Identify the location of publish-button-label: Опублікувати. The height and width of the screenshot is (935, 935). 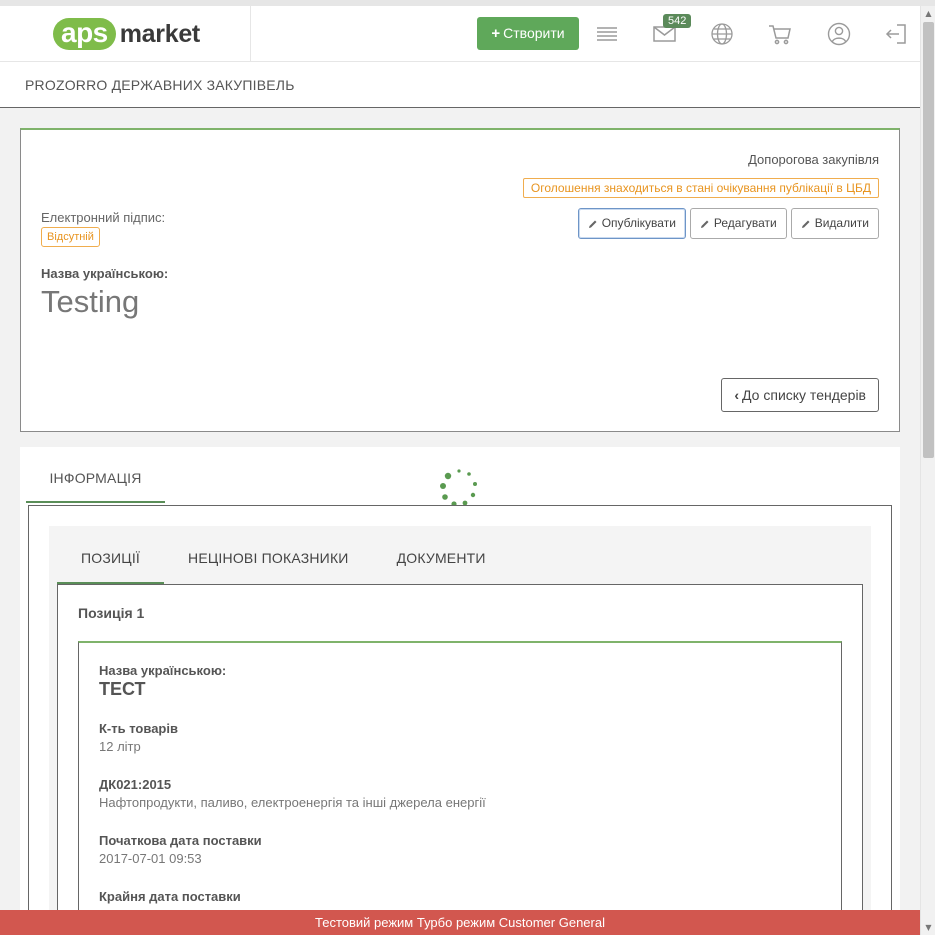
(638, 223).